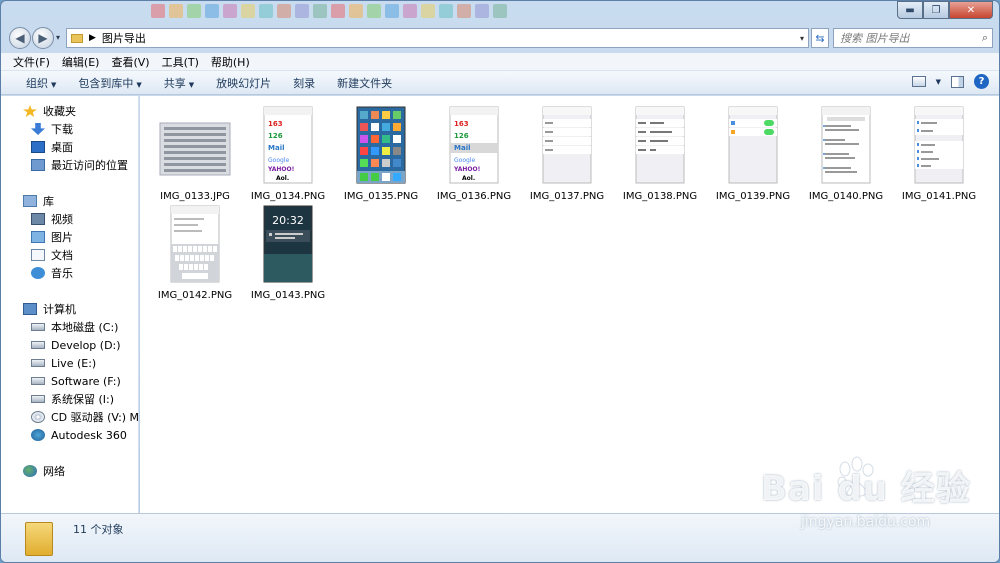  What do you see at coordinates (85, 327) in the screenshot?
I see `nav-label: 本地磁盘 (C:)` at bounding box center [85, 327].